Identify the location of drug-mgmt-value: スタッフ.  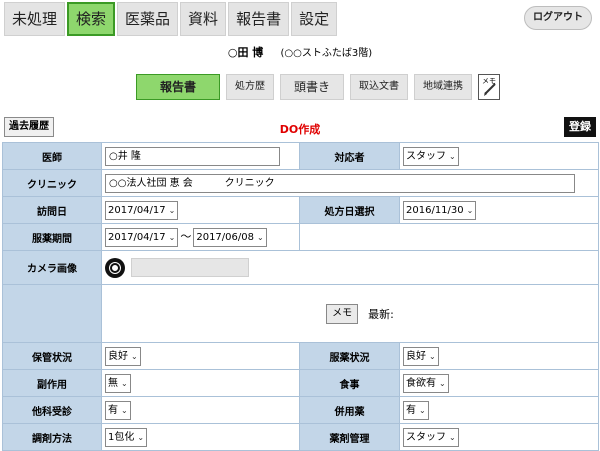
(426, 437).